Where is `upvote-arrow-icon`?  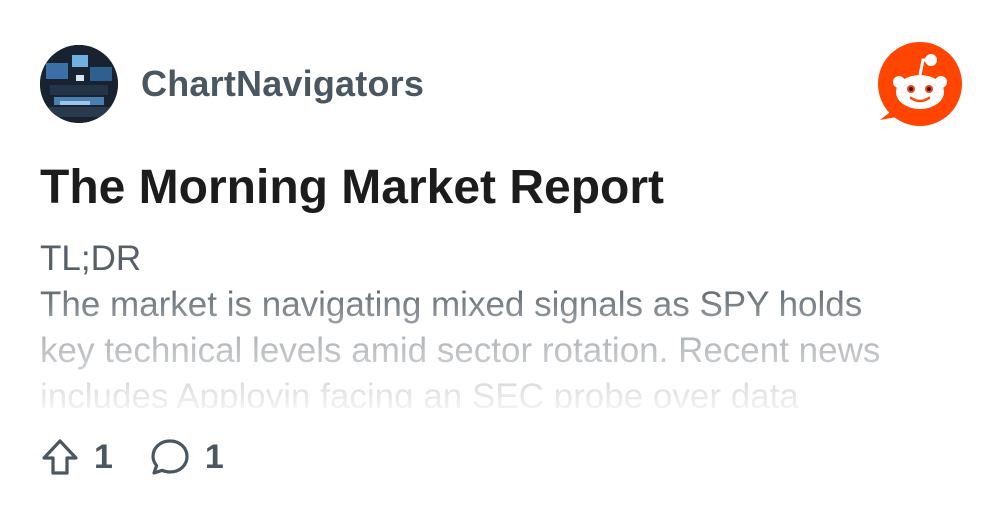 upvote-arrow-icon is located at coordinates (60, 457).